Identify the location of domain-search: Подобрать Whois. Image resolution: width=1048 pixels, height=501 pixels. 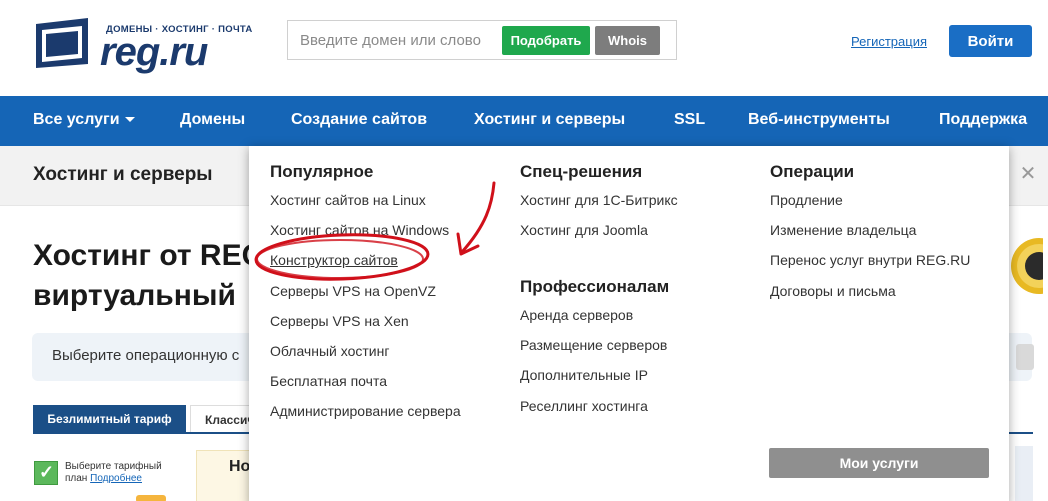
(482, 40).